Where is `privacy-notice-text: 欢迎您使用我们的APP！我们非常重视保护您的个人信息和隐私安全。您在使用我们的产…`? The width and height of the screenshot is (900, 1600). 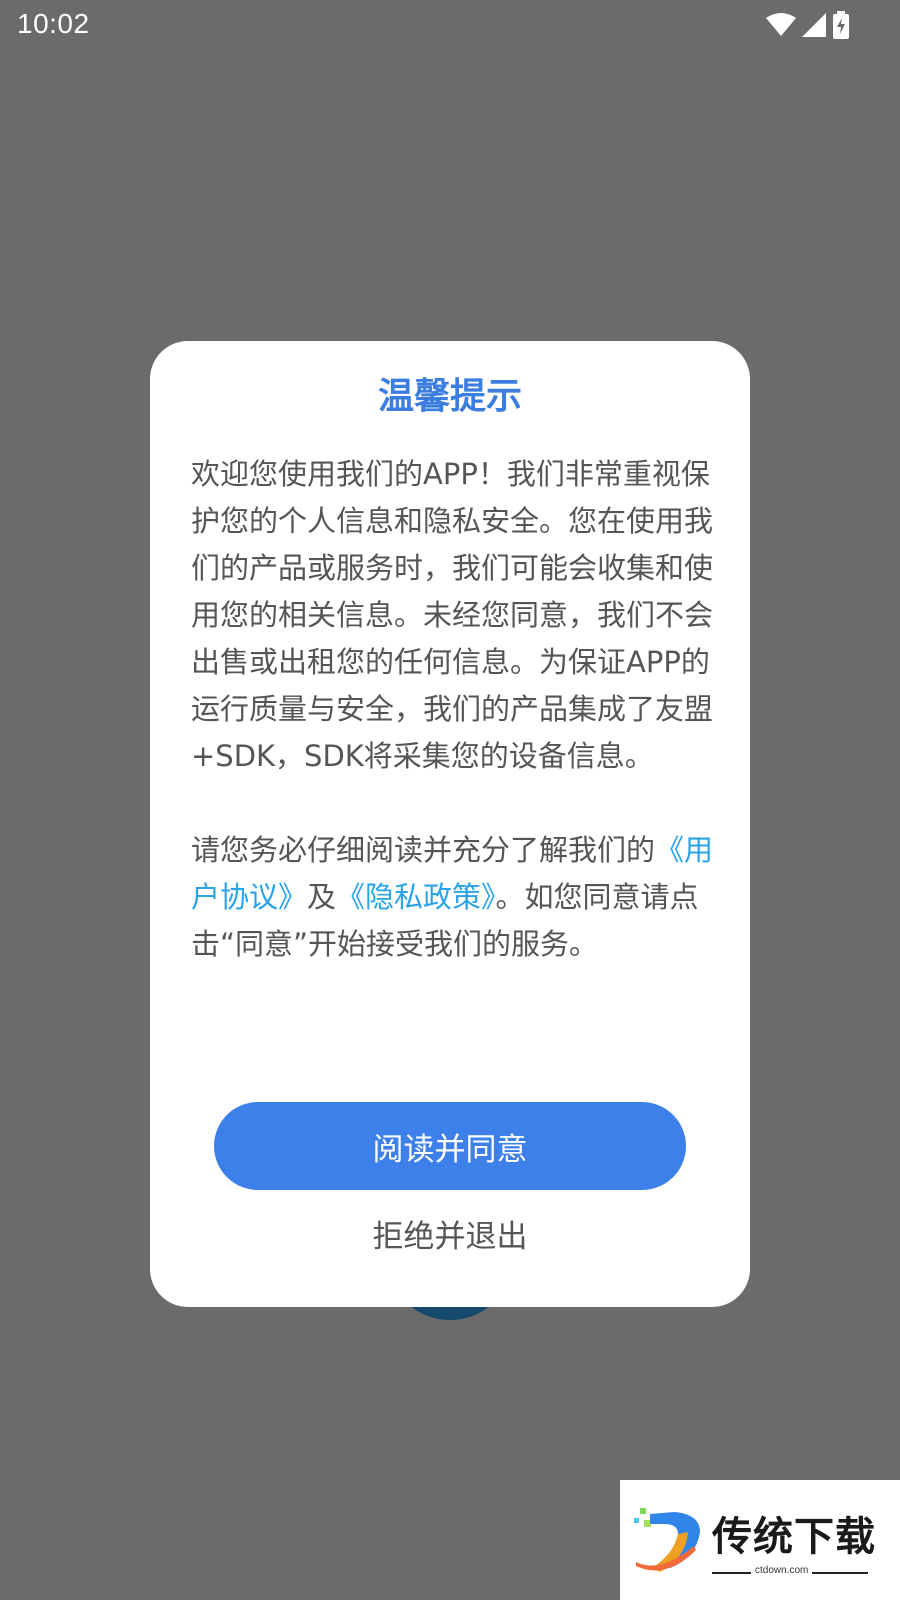 privacy-notice-text: 欢迎您使用我们的APP！我们非常重视保护您的个人信息和隐私安全。您在使用我们的产… is located at coordinates (452, 615).